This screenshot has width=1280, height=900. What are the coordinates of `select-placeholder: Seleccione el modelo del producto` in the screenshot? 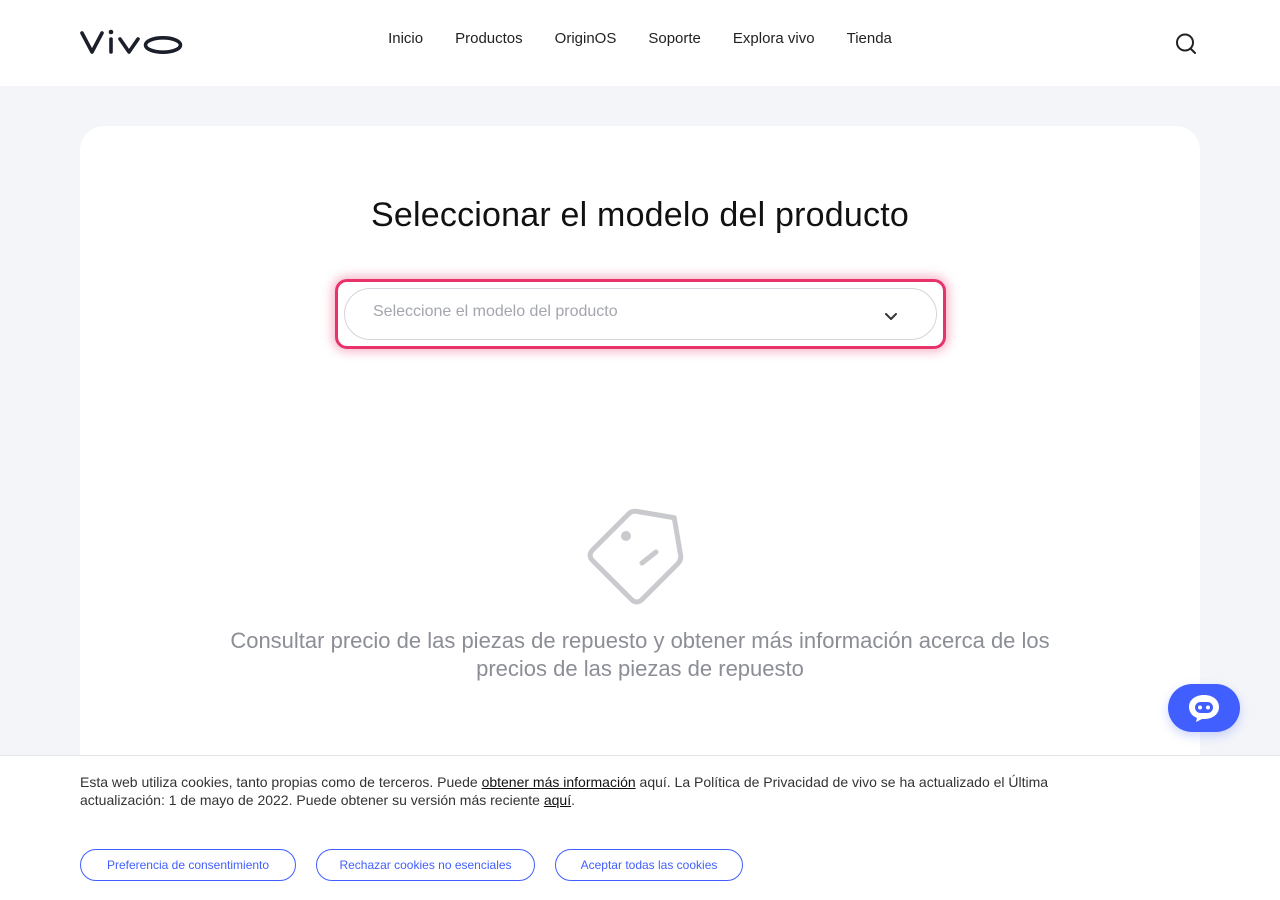 It's located at (495, 311).